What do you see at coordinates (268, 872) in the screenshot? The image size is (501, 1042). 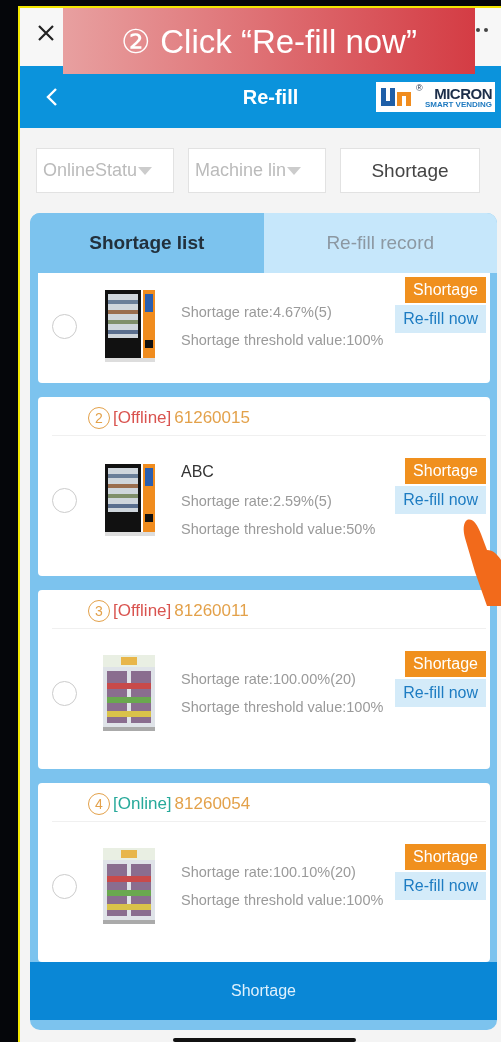 I see `shortage-rate: Shortage rate:100.10%(20)` at bounding box center [268, 872].